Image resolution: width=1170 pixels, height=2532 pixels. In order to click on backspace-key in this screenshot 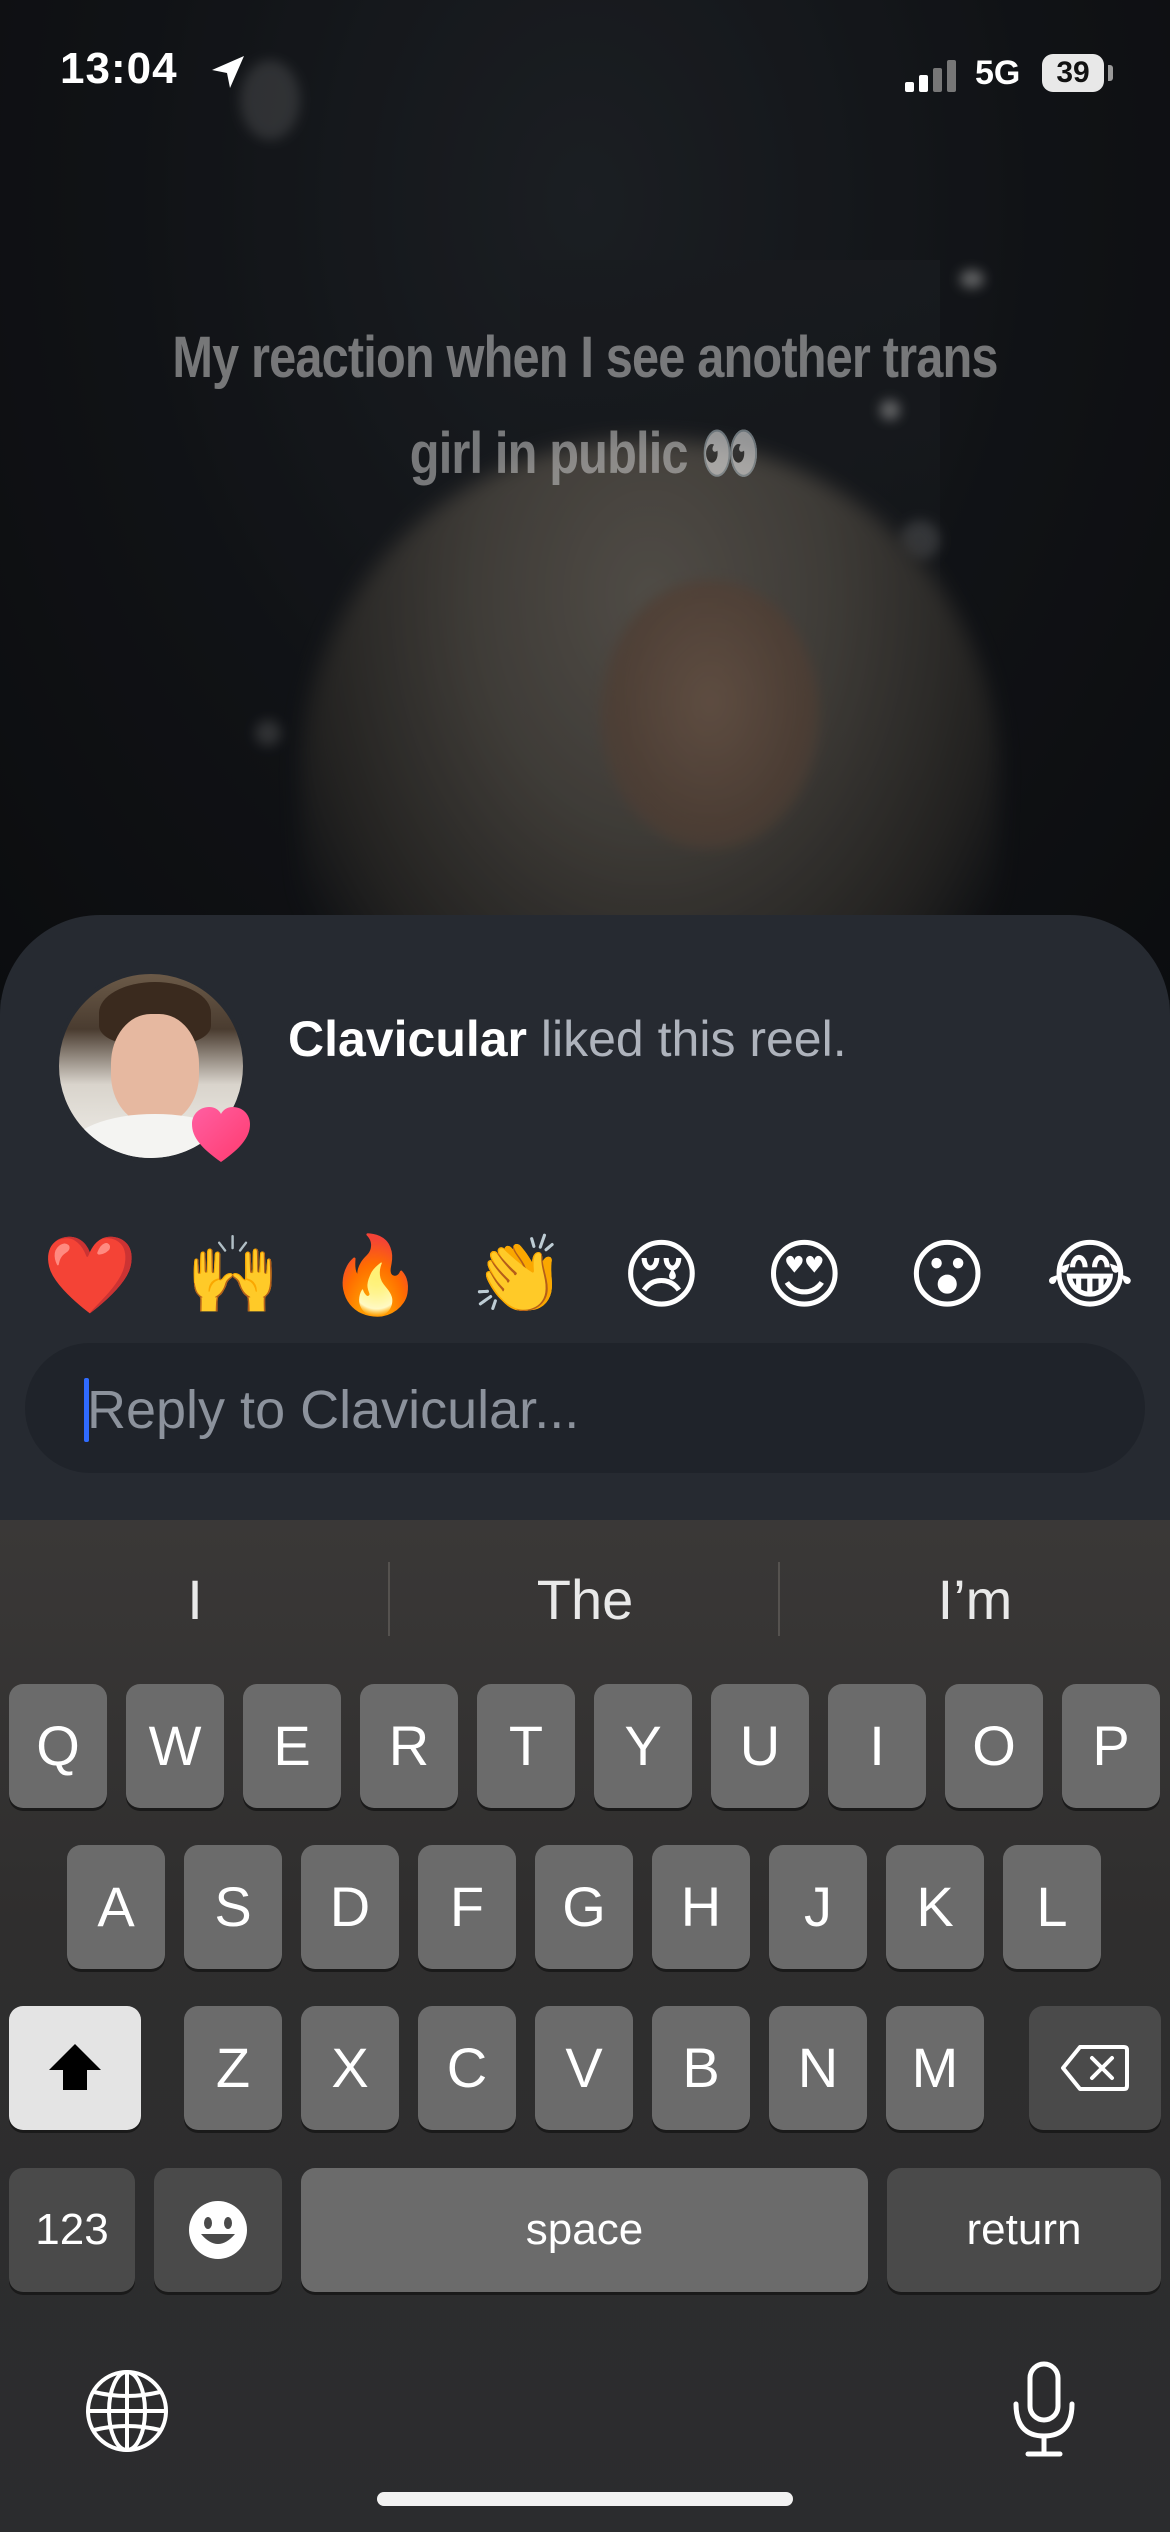, I will do `click(1095, 2068)`.